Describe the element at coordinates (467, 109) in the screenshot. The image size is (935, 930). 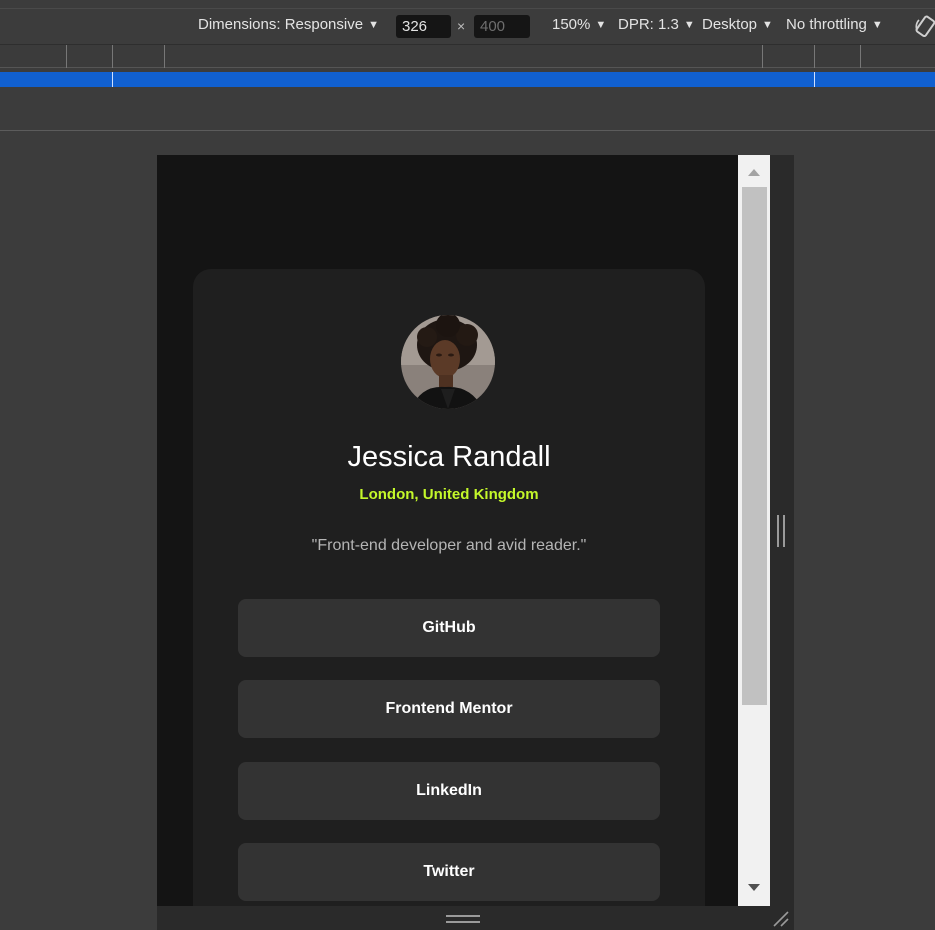
I see `ruler-area` at that location.